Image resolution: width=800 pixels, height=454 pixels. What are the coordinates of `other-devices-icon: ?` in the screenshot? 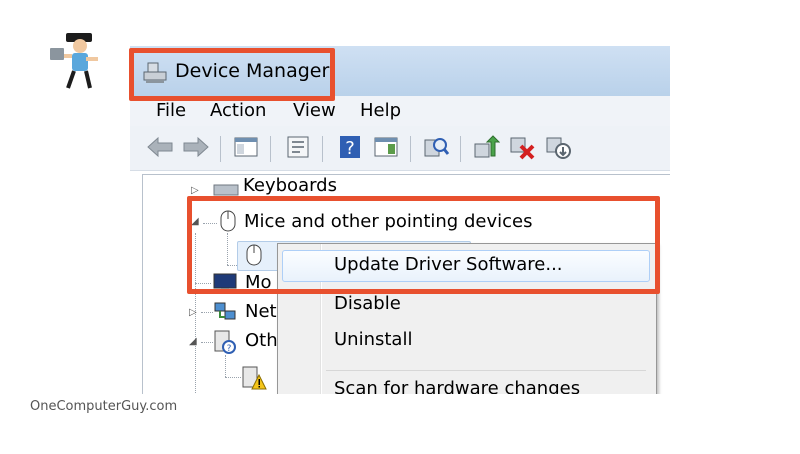 It's located at (225, 342).